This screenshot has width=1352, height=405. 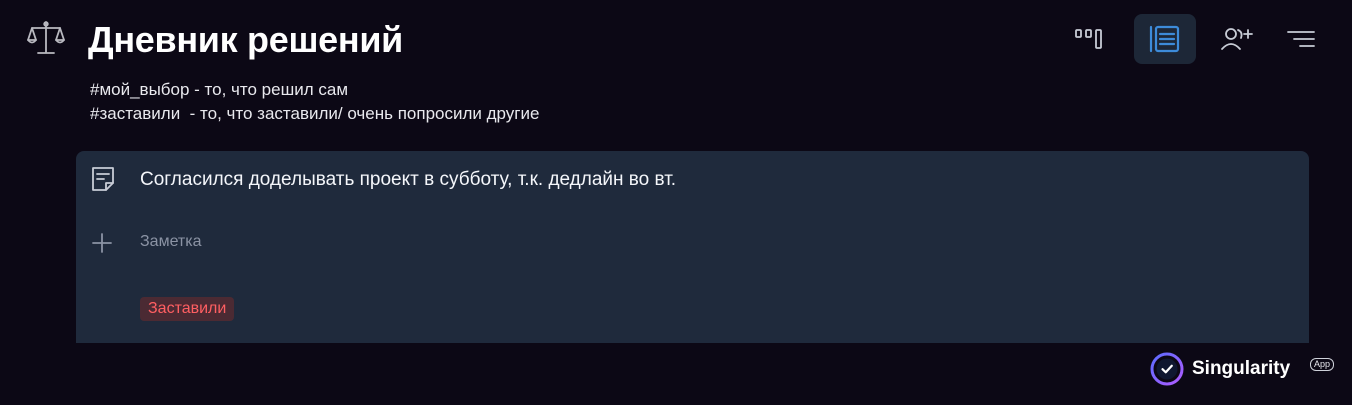 I want to click on plus-icon, so click(x=102, y=243).